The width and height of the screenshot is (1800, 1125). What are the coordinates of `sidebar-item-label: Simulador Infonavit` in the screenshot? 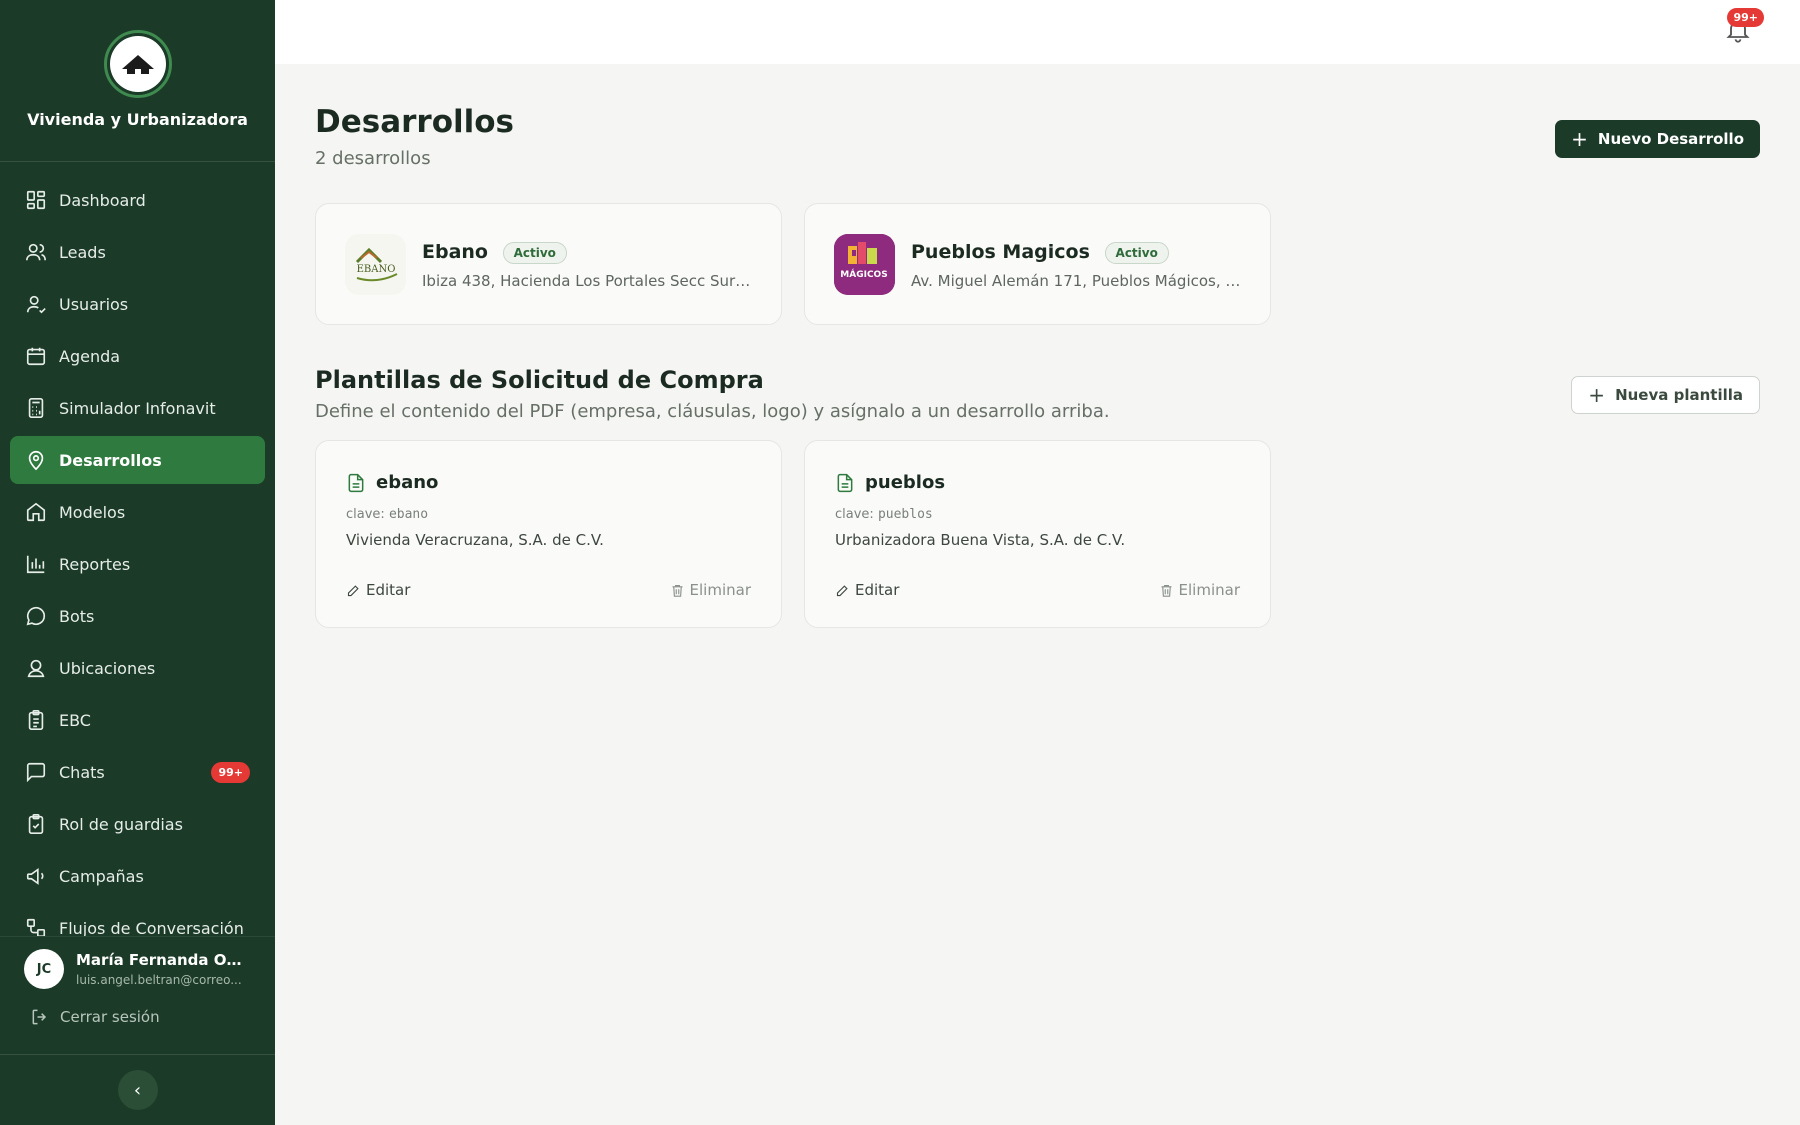 It's located at (137, 408).